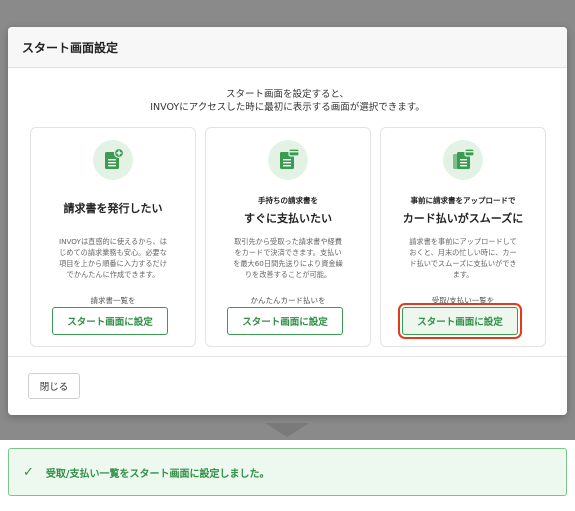 The height and width of the screenshot is (511, 575). I want to click on desc-line: ます。, so click(463, 274).